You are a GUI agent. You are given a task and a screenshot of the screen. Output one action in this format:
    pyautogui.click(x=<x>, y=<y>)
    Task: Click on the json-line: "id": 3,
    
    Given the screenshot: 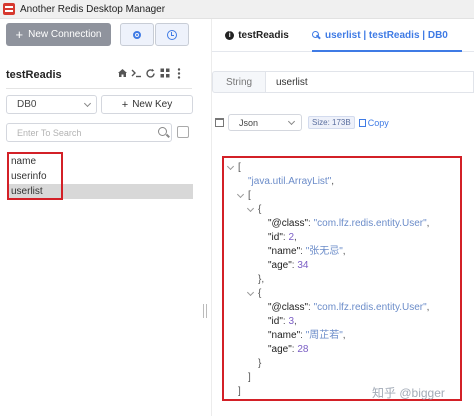 What is the action you would take?
    pyautogui.click(x=282, y=322)
    